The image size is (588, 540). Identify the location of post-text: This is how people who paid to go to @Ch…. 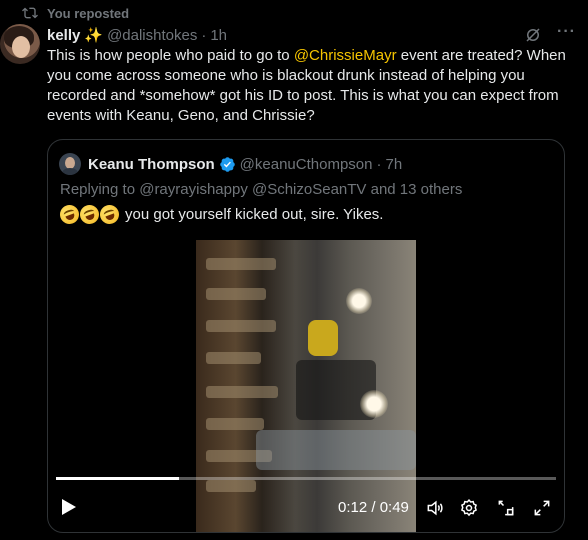
(309, 86).